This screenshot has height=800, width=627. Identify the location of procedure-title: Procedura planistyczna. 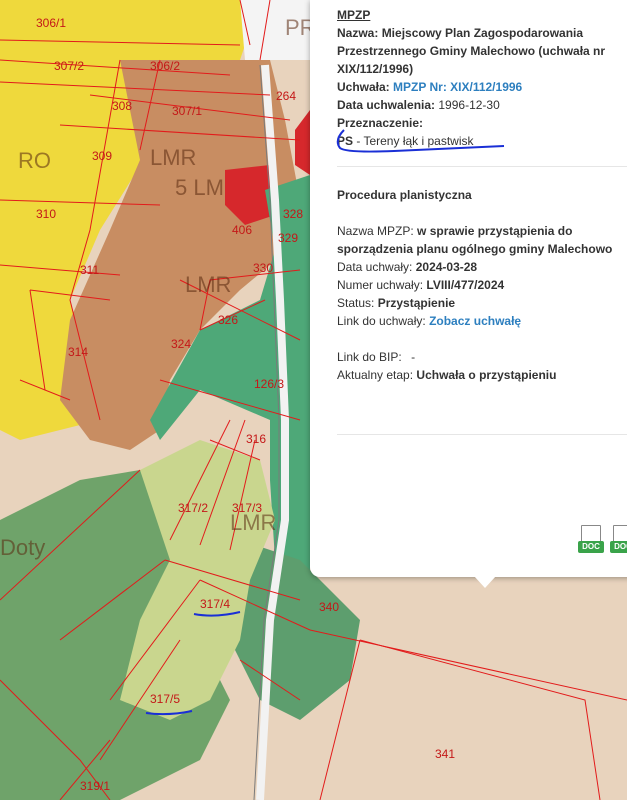
(404, 195).